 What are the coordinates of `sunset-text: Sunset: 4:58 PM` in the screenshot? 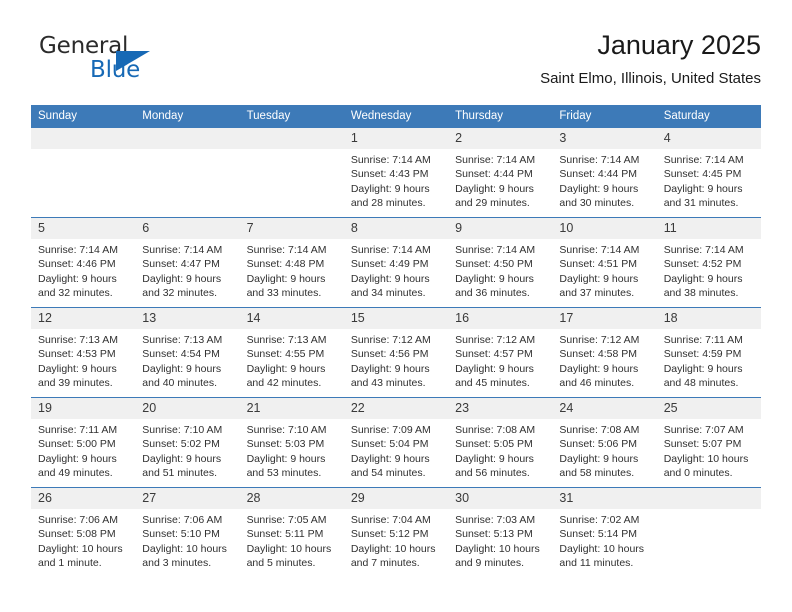 It's located at (598, 354).